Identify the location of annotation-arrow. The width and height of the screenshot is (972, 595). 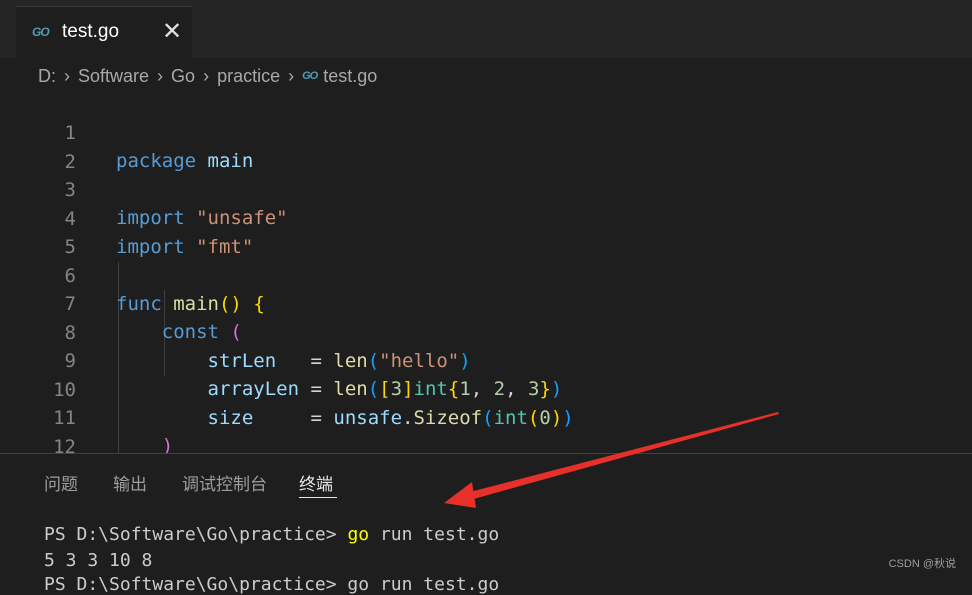
(611, 460).